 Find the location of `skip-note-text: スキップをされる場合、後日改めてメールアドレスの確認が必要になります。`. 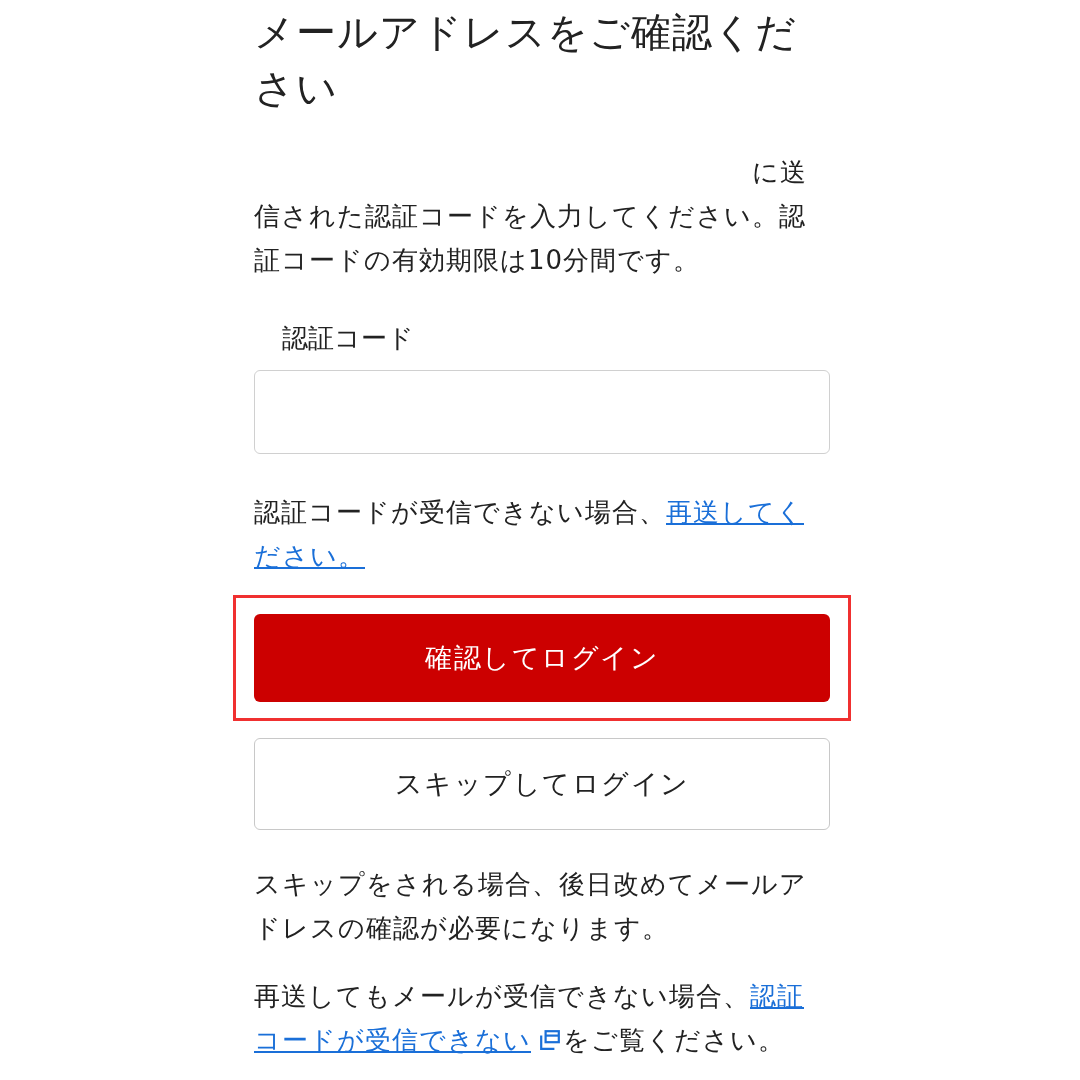

skip-note-text: スキップをされる場合、後日改めてメールアドレスの確認が必要になります。 is located at coordinates (531, 906).